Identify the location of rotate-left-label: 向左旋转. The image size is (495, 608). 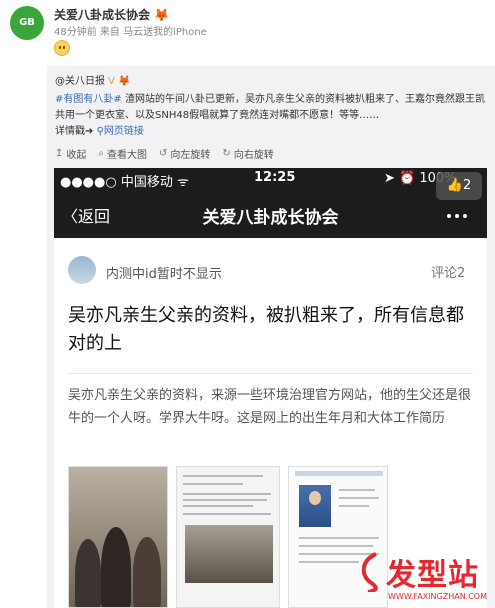
(190, 155).